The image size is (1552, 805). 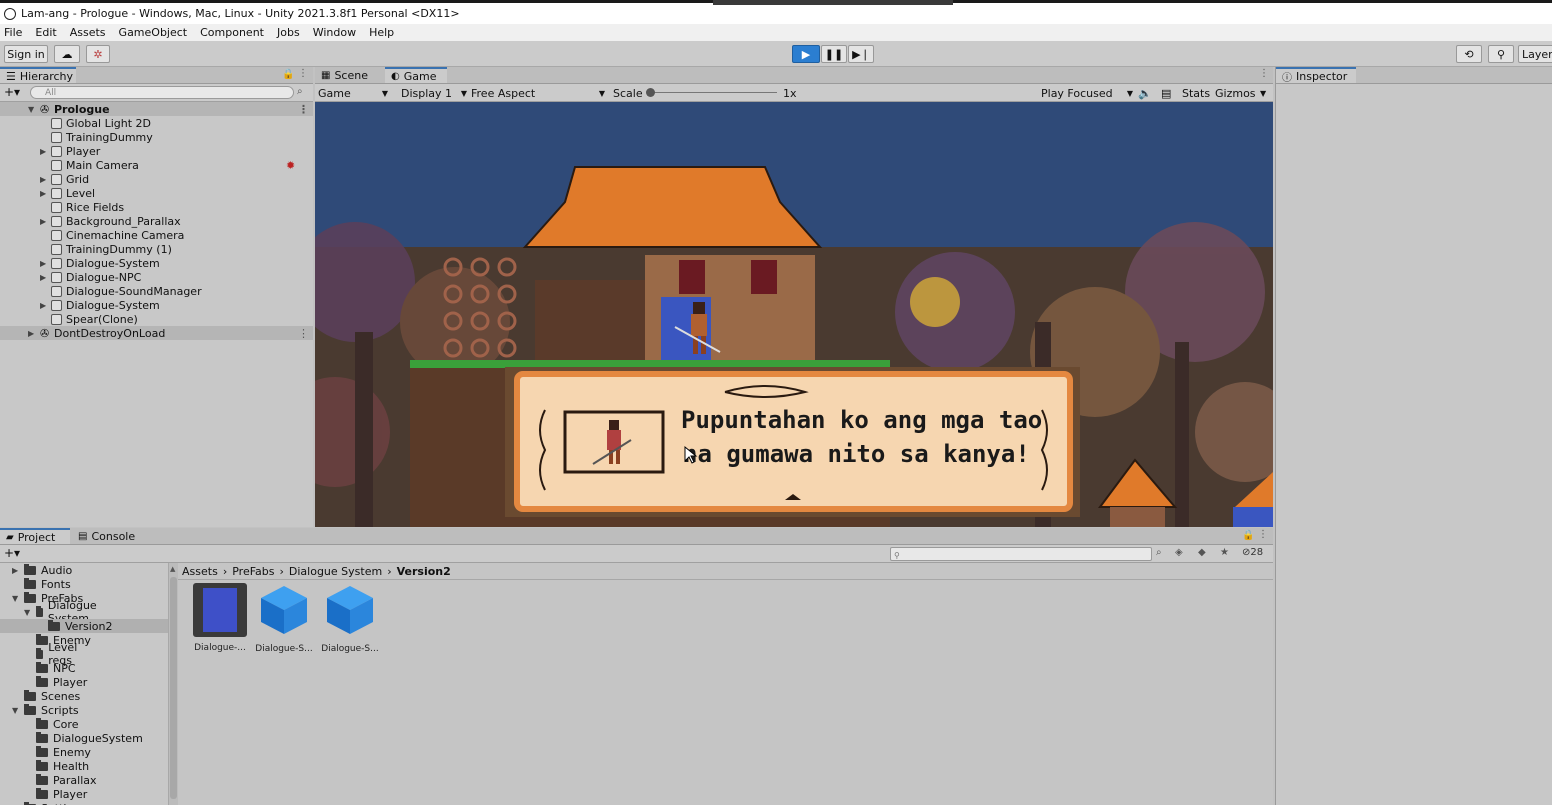 What do you see at coordinates (1145, 93) in the screenshot?
I see `mute-audio-icon: 🔈` at bounding box center [1145, 93].